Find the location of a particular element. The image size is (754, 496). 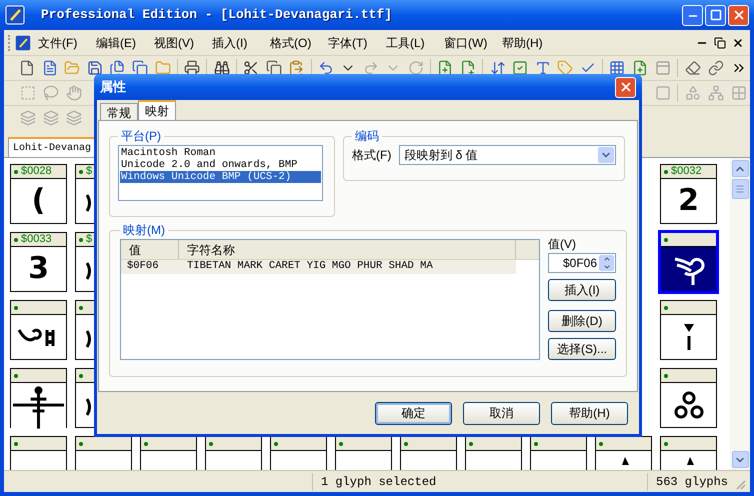

dialog-tab: 常规 is located at coordinates (119, 111).